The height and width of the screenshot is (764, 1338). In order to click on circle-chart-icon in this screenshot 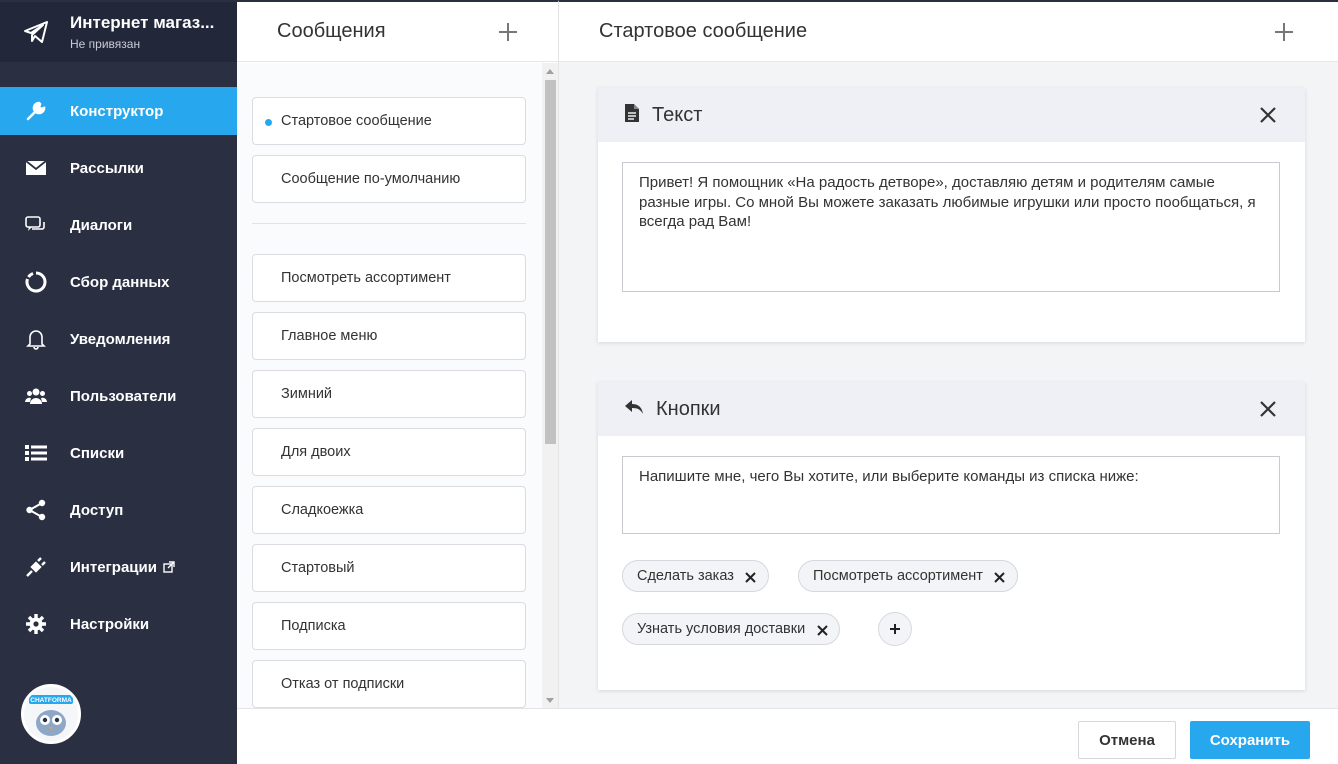, I will do `click(36, 282)`.